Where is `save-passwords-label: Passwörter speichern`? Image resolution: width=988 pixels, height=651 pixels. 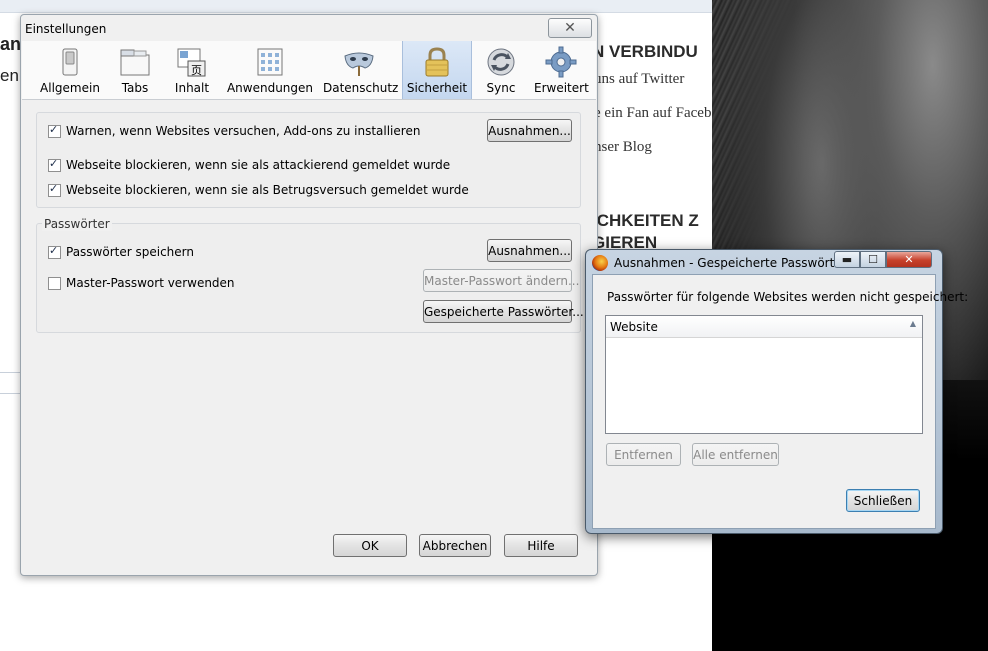
save-passwords-label: Passwörter speichern is located at coordinates (130, 252).